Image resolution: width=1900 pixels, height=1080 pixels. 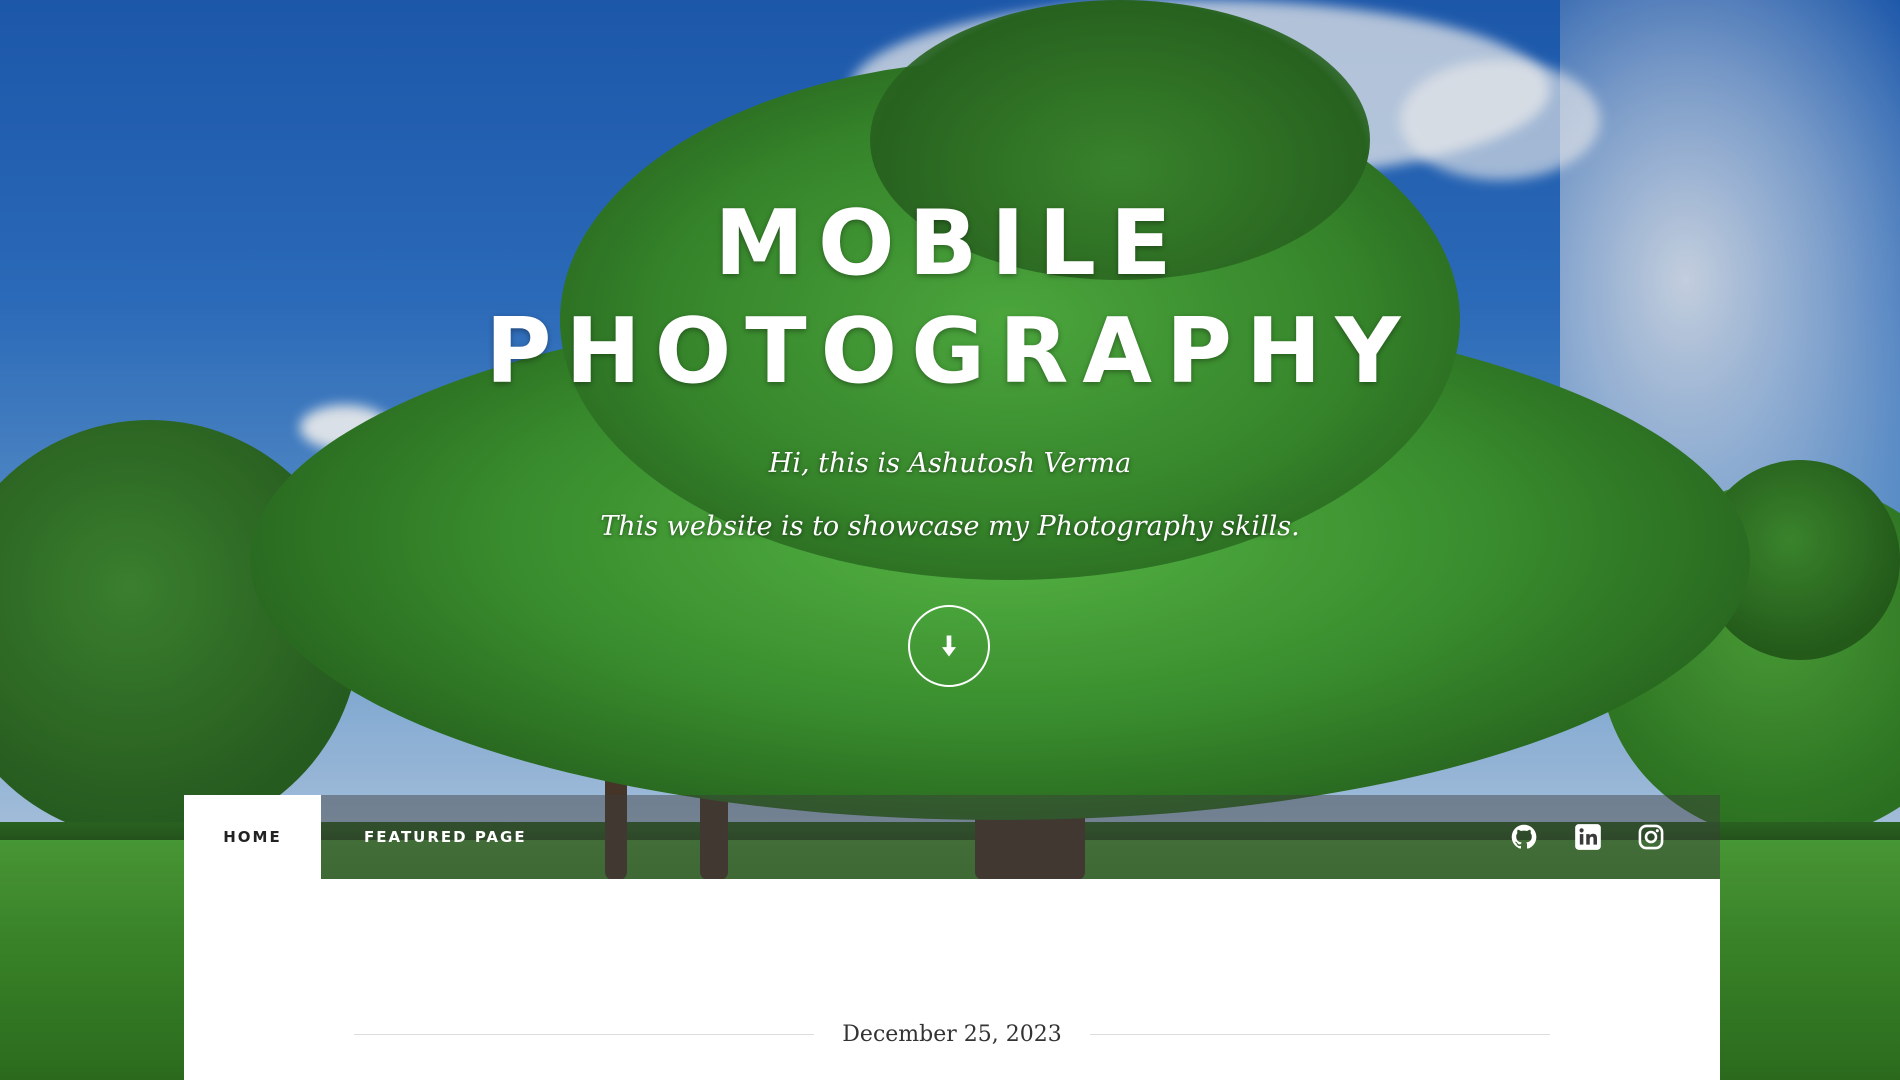 What do you see at coordinates (252, 837) in the screenshot?
I see `nav-item-home: HOME` at bounding box center [252, 837].